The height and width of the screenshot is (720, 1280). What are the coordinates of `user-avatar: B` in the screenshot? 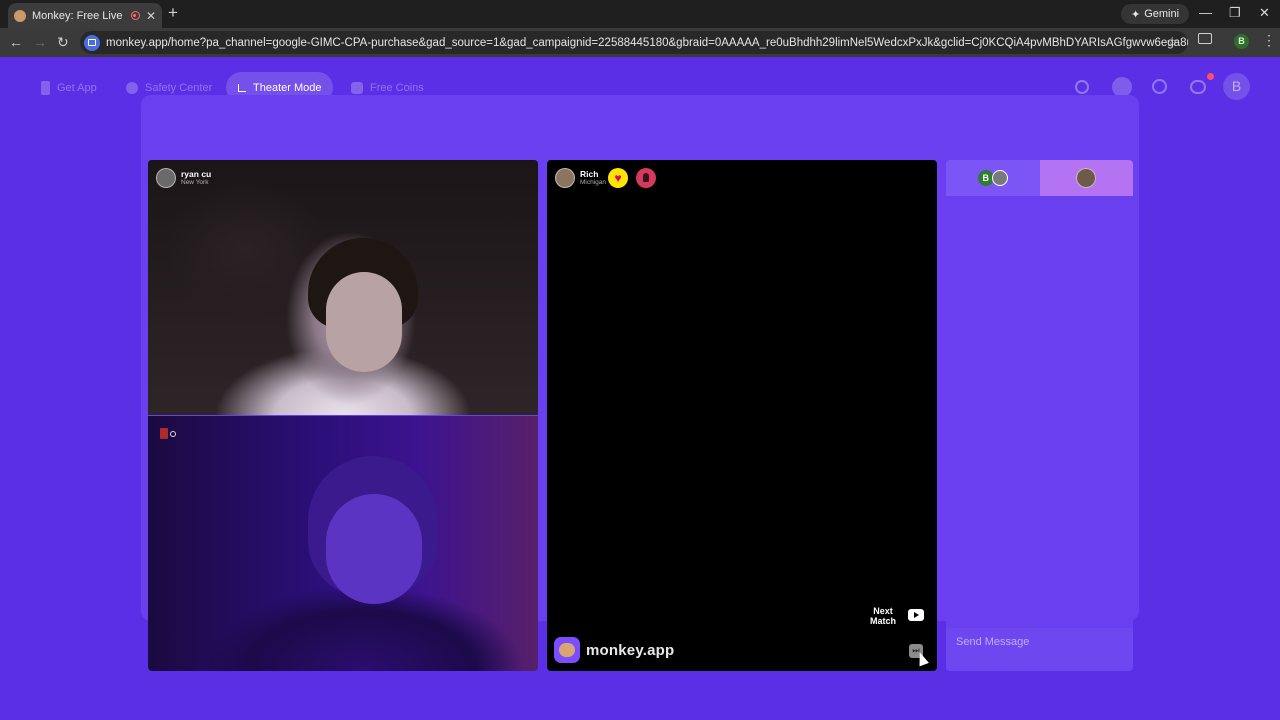 It's located at (1236, 86).